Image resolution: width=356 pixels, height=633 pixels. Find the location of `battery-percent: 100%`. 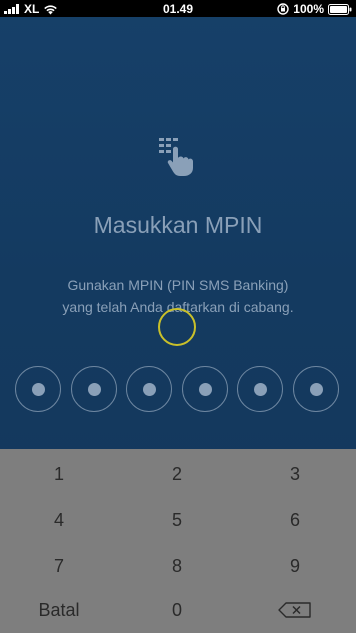

battery-percent: 100% is located at coordinates (308, 9).